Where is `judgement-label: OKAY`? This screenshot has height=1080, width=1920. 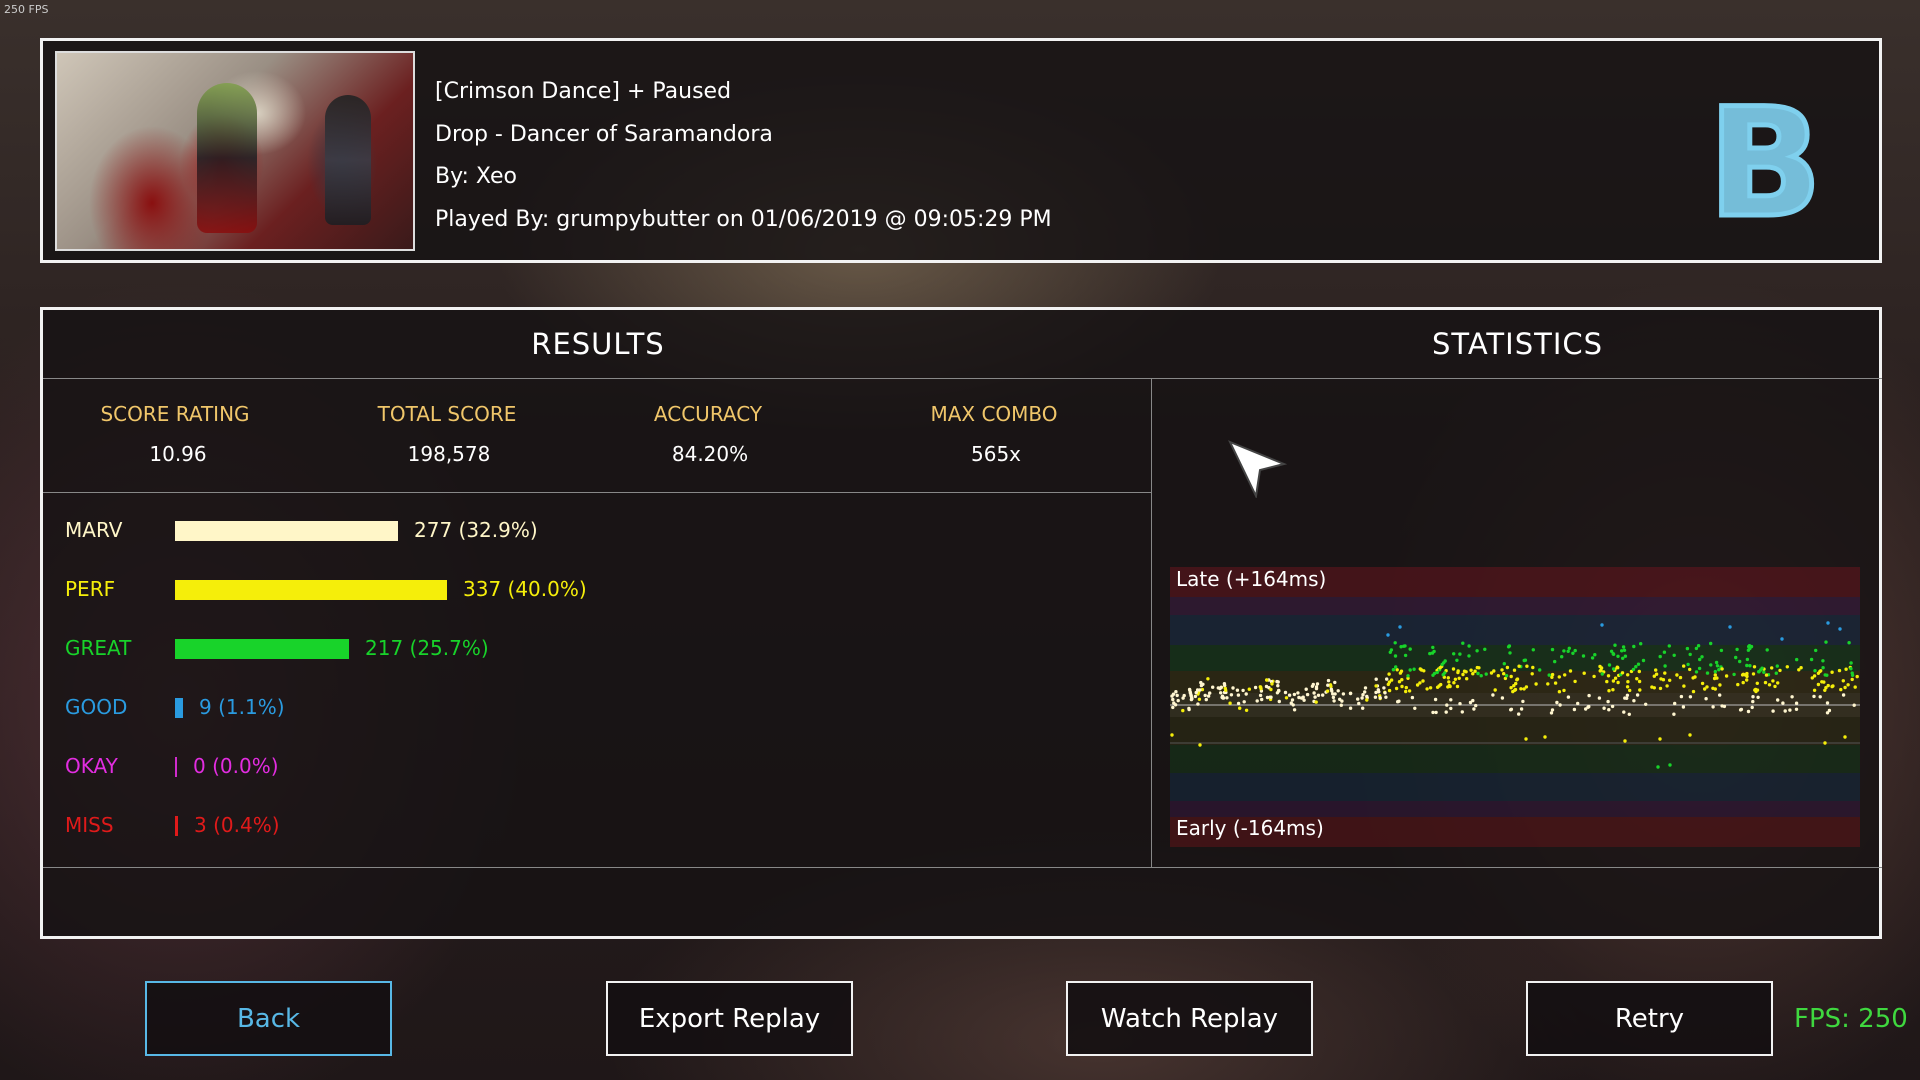
judgement-label: OKAY is located at coordinates (91, 766).